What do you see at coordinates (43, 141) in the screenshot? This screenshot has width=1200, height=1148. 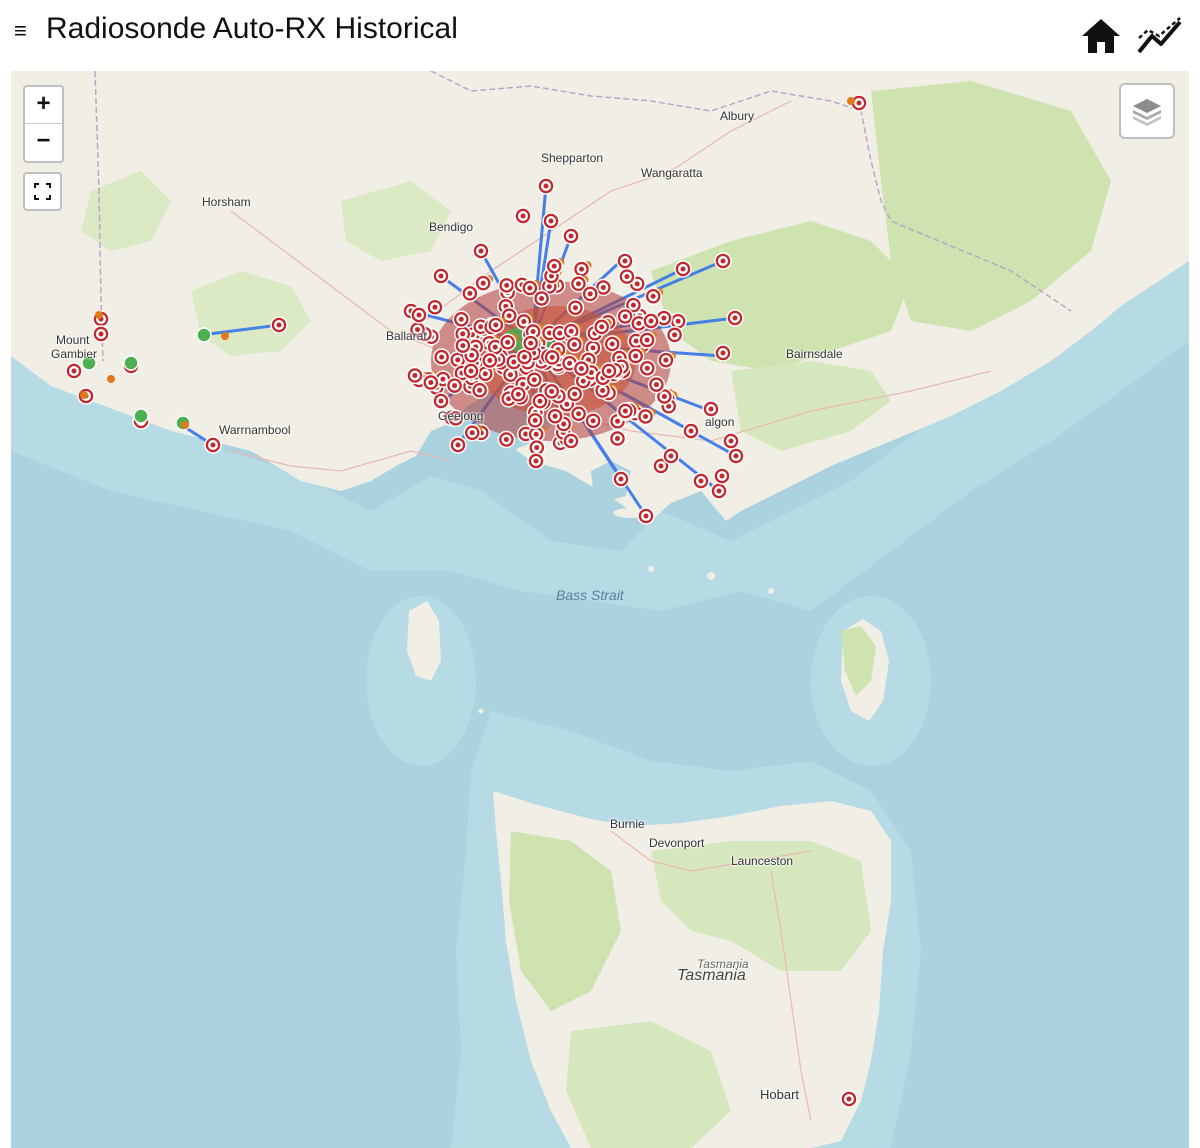 I see `zoom-out-button: −` at bounding box center [43, 141].